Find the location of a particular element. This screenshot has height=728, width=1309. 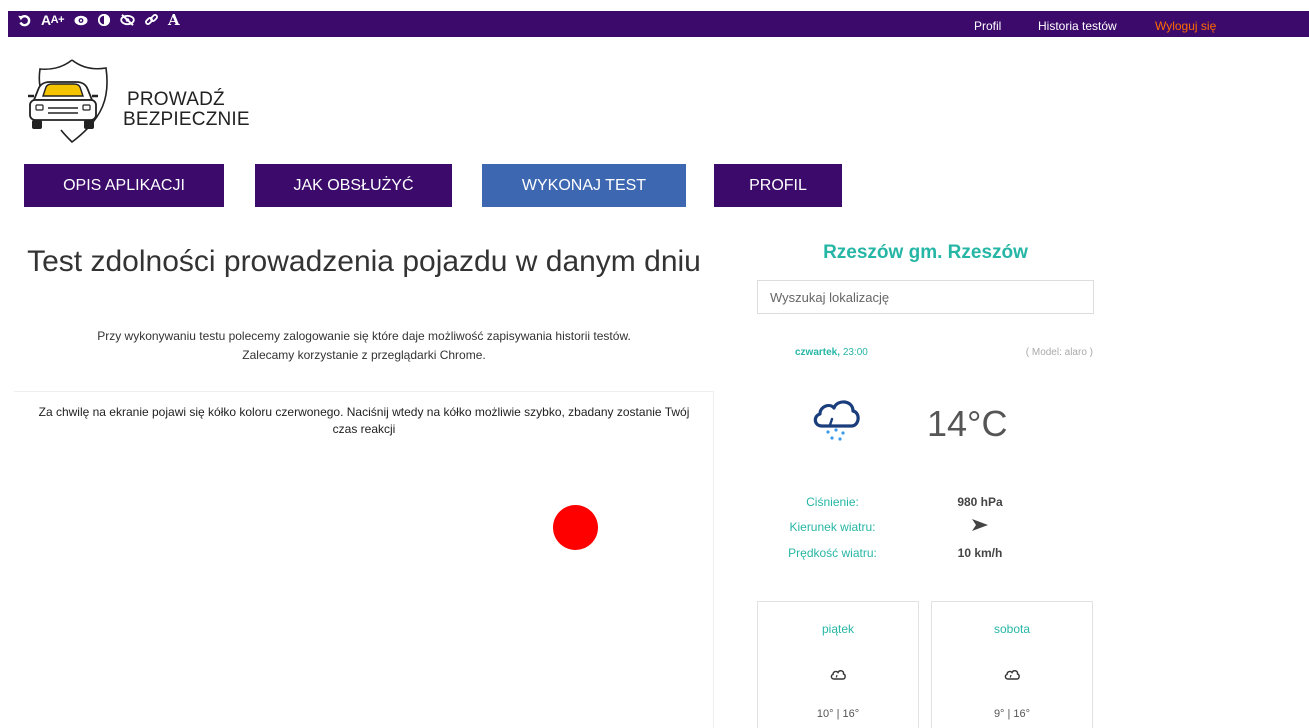

wind-speed-value: 10 km/h is located at coordinates (980, 553).